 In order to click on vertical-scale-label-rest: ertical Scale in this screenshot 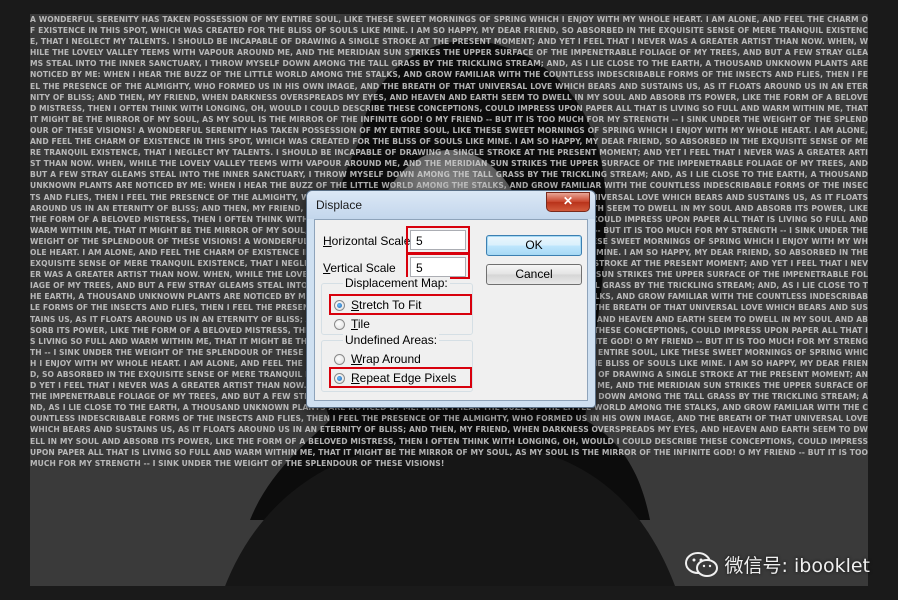, I will do `click(363, 268)`.